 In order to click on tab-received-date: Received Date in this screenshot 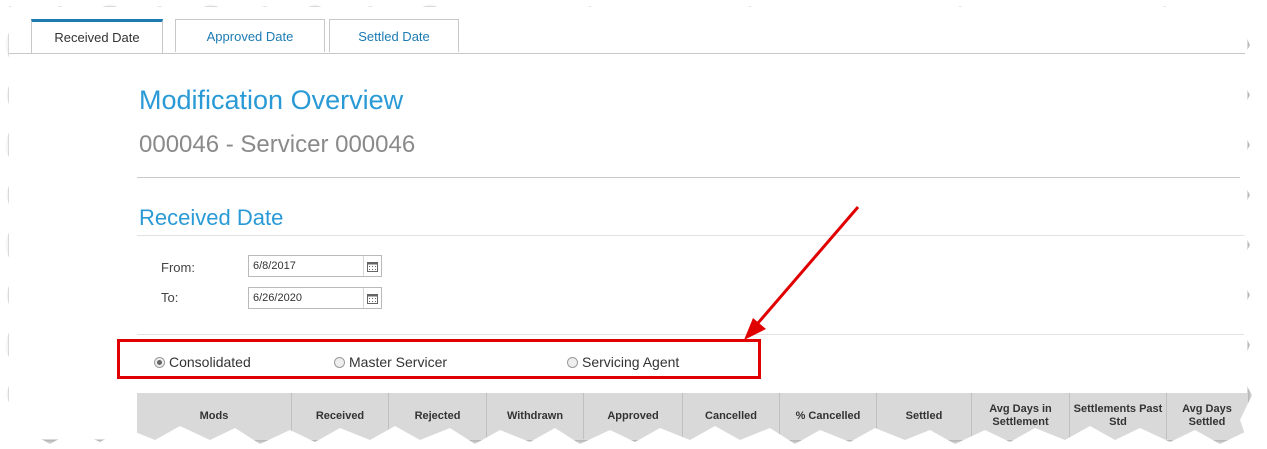, I will do `click(97, 36)`.